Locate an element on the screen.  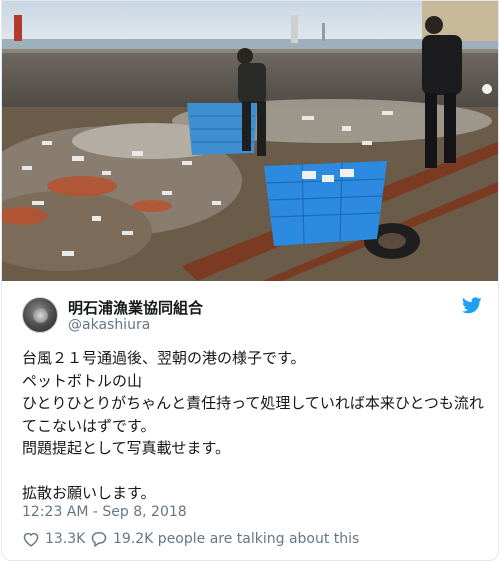
conversation-count-text: 19.2K people are talking about this is located at coordinates (236, 539).